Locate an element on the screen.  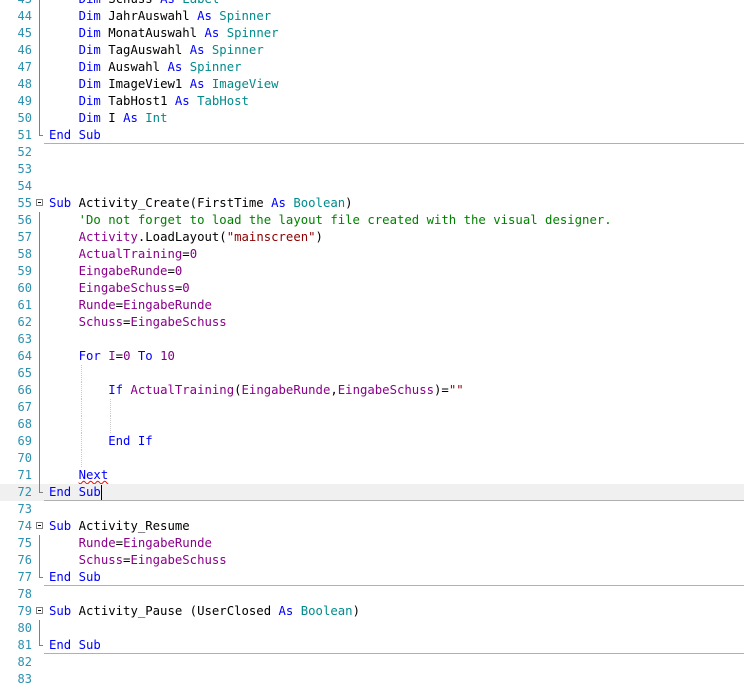
code-token: ImageView is located at coordinates (241, 84).